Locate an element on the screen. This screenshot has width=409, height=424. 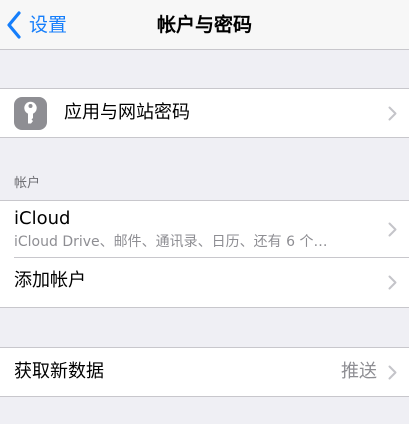
fetch-new-data-value: 推送 is located at coordinates (359, 371).